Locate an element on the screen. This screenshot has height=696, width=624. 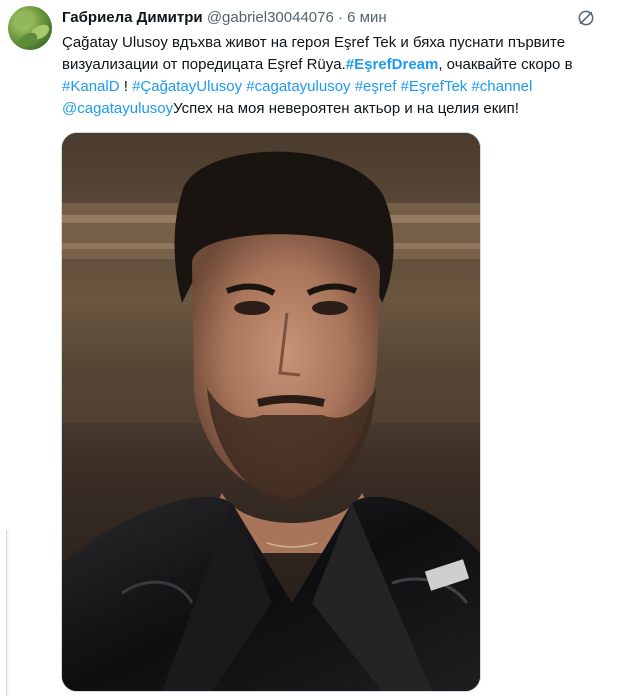
author-handle: @gabriel30044076 is located at coordinates (270, 17).